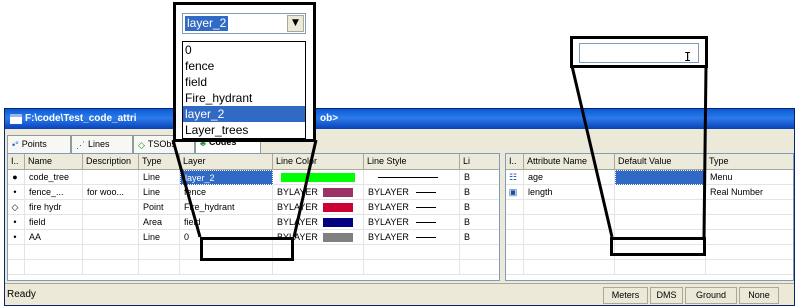 The image size is (796, 306). I want to click on code-name-cell: field, so click(54, 222).